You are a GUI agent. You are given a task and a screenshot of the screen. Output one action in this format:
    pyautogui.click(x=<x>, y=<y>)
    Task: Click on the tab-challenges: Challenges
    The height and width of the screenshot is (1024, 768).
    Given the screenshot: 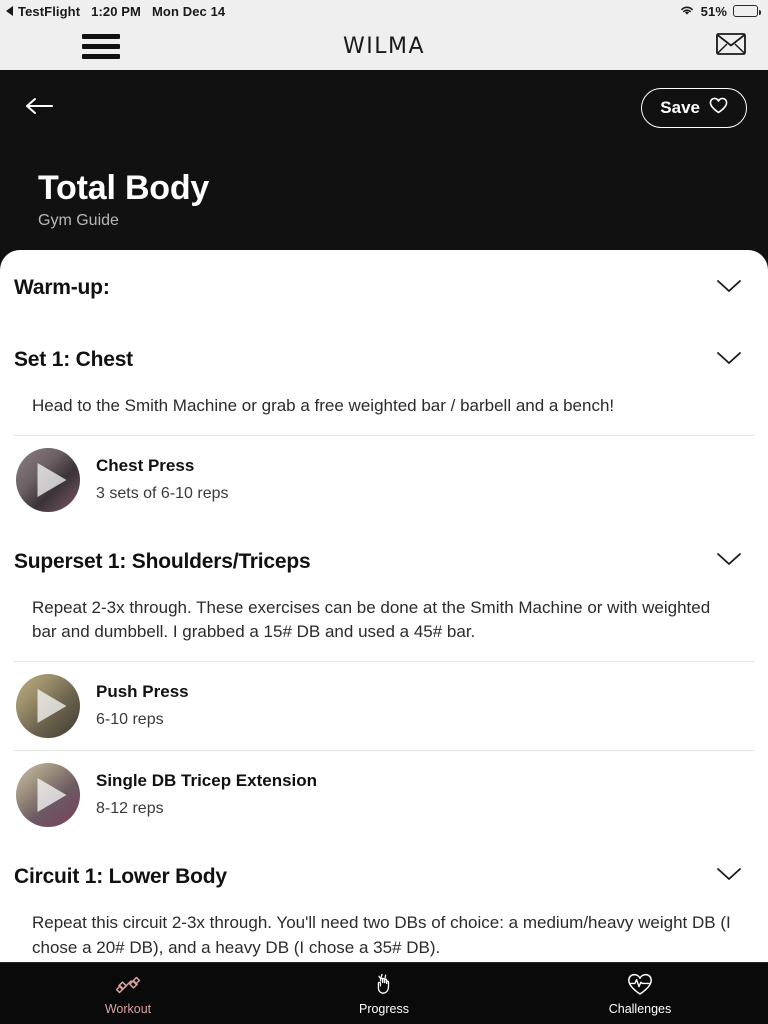 What is the action you would take?
    pyautogui.click(x=640, y=994)
    